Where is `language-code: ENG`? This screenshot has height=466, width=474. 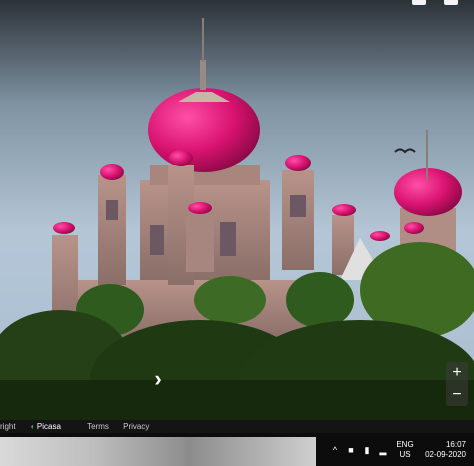 language-code: ENG is located at coordinates (405, 444).